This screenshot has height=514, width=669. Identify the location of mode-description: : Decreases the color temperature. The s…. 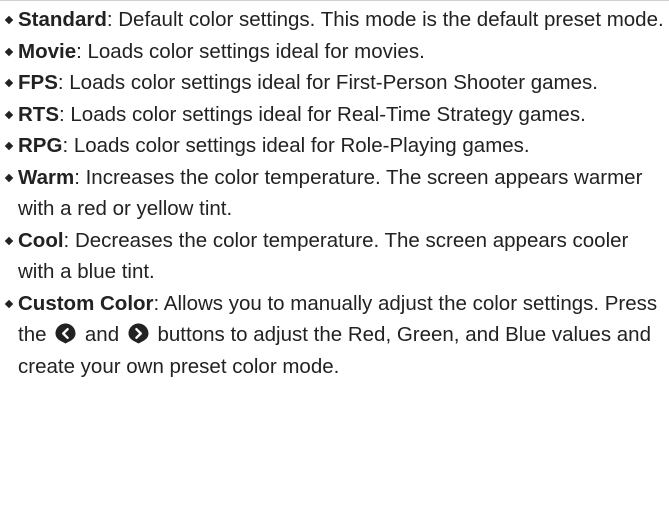
(323, 256).